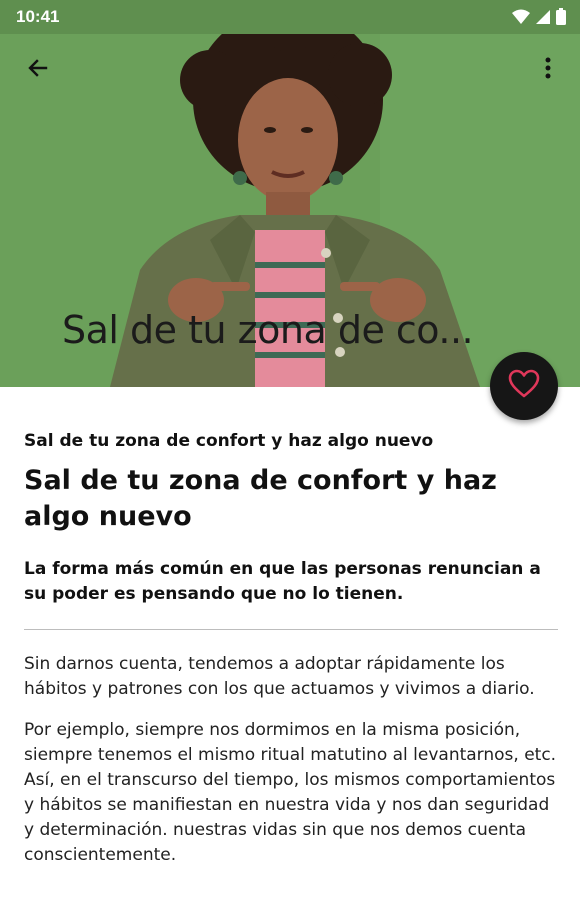 This screenshot has height=900, width=580. I want to click on status-icons, so click(539, 18).